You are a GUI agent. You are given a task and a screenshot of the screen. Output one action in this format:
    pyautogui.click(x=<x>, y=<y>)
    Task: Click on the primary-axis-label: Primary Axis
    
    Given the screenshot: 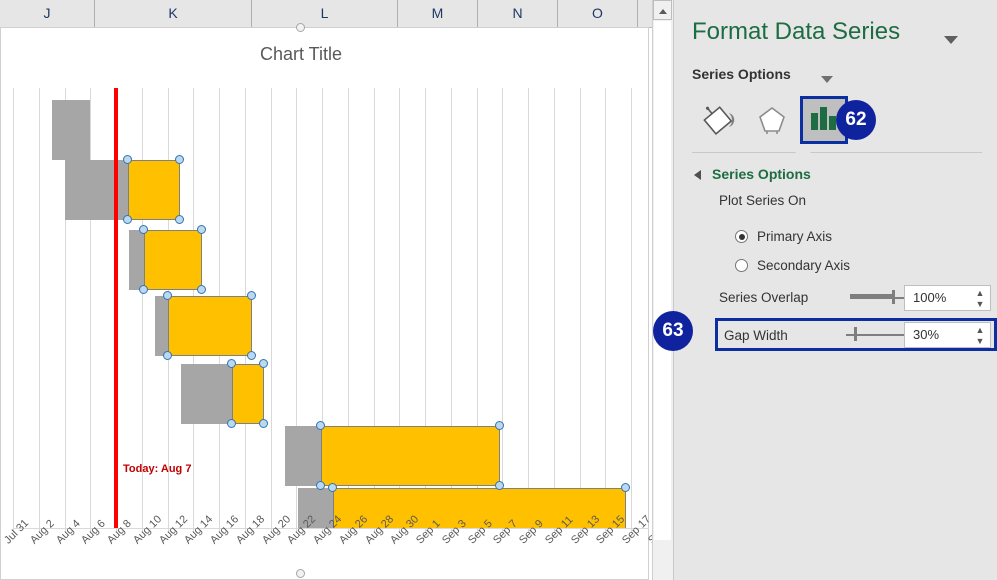 What is the action you would take?
    pyautogui.click(x=794, y=236)
    